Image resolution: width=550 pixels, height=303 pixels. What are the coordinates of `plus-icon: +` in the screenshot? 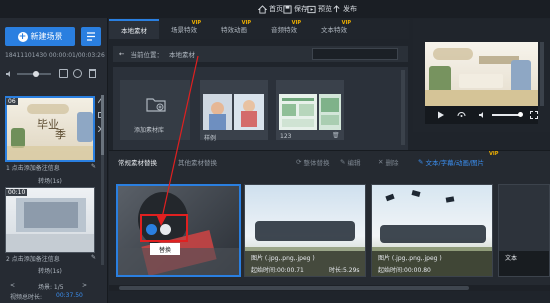 It's located at (22, 36).